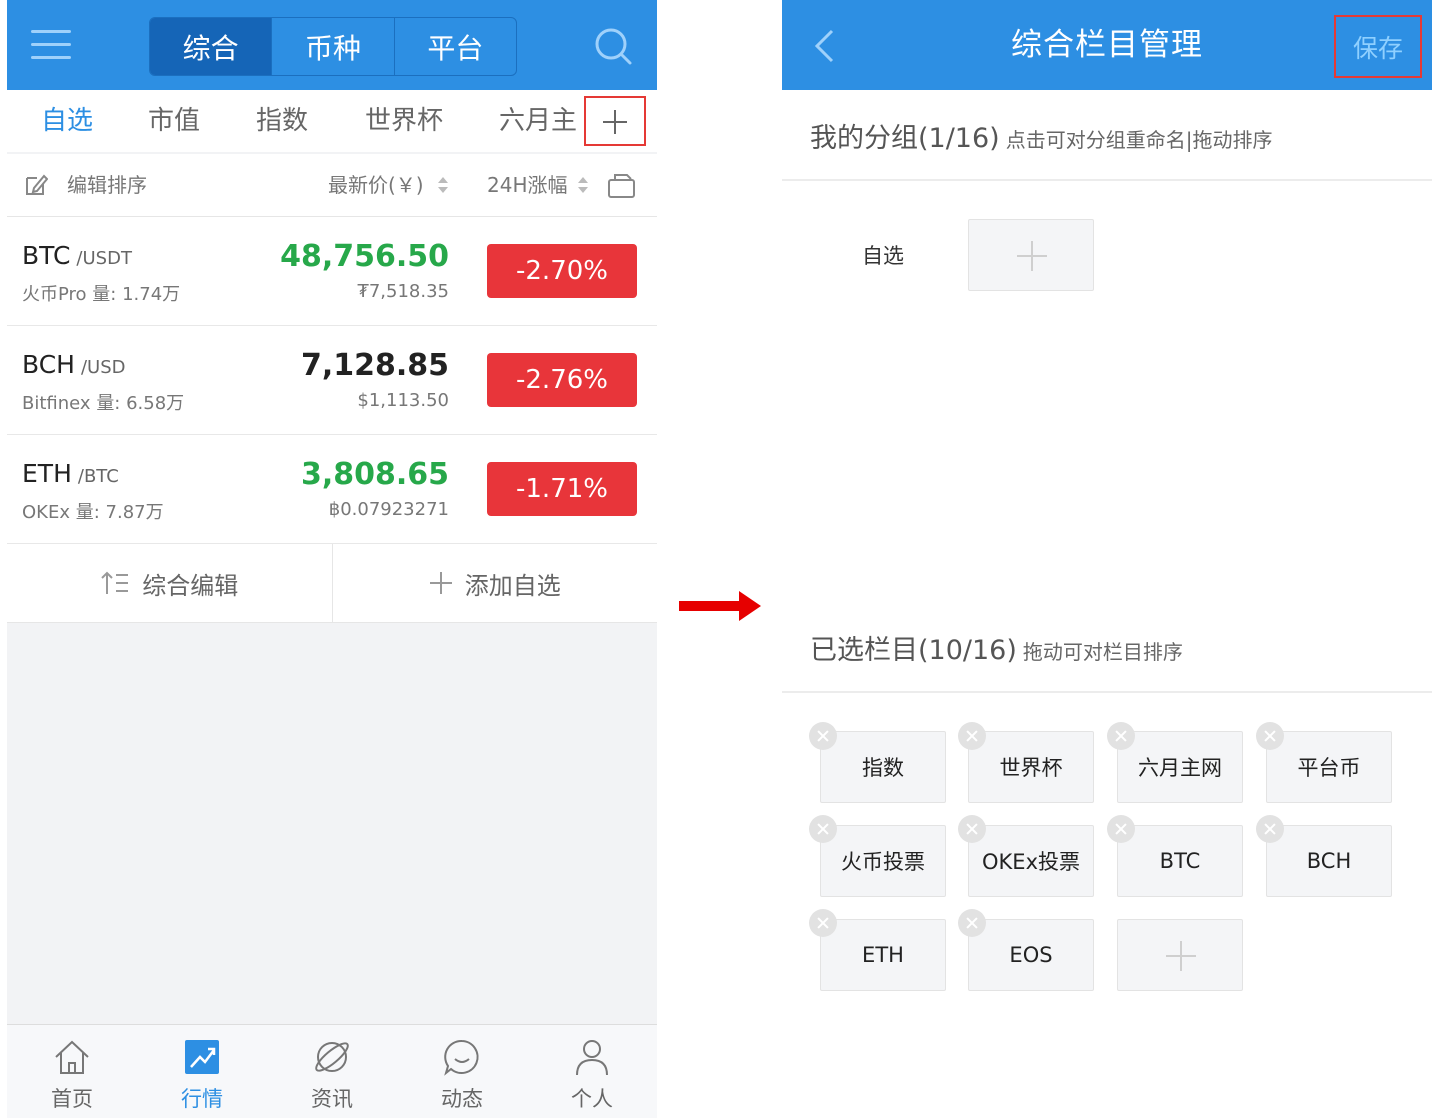 This screenshot has width=1440, height=1118. I want to click on plus-icon, so click(440, 583).